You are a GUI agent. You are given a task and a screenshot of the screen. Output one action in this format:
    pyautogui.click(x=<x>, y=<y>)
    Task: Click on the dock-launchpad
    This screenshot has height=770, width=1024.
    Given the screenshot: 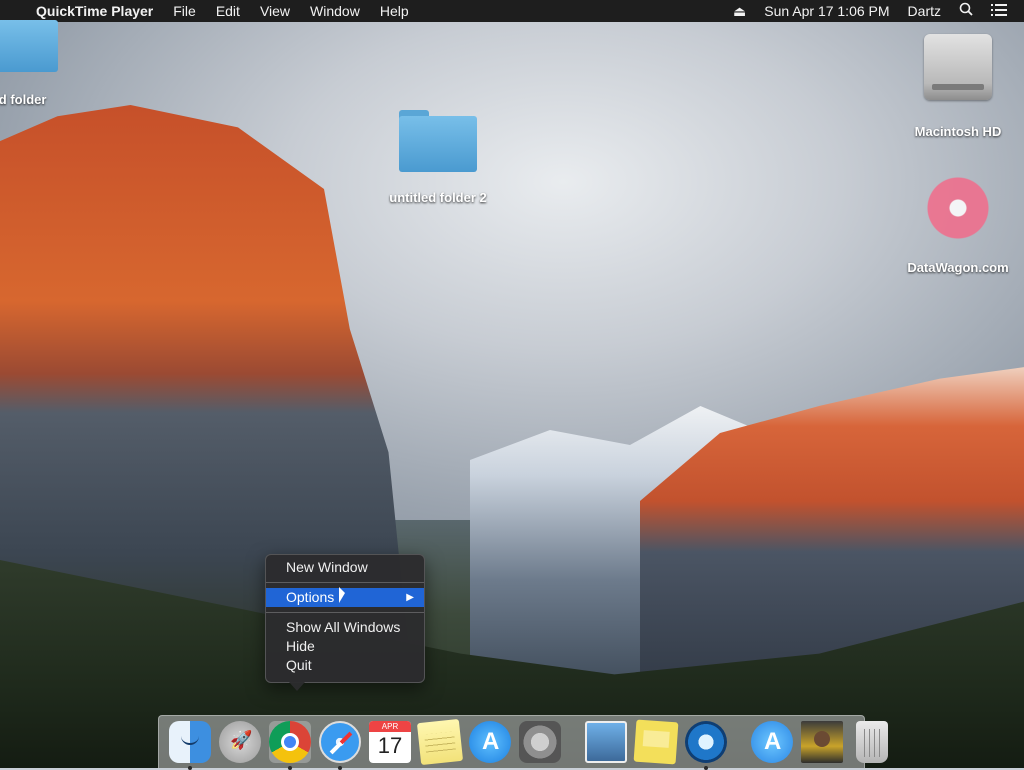 What is the action you would take?
    pyautogui.click(x=240, y=742)
    